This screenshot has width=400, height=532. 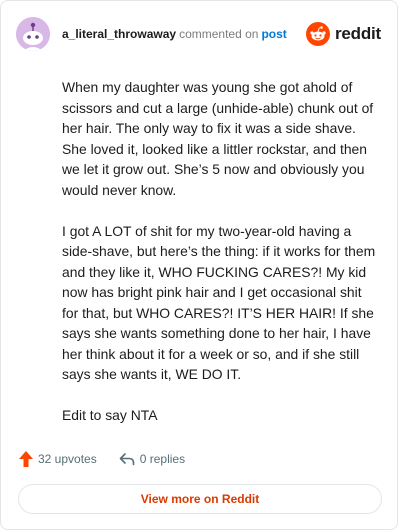 I want to click on upvote-arrow-icon, so click(x=26, y=459).